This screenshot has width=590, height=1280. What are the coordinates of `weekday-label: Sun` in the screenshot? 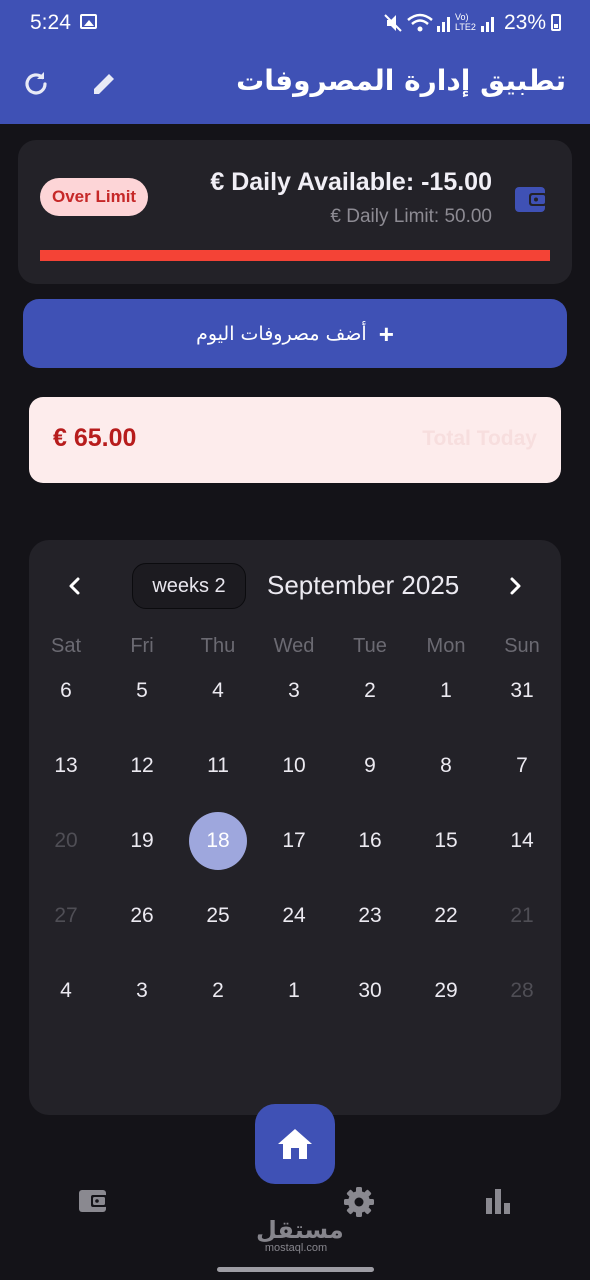 It's located at (522, 646).